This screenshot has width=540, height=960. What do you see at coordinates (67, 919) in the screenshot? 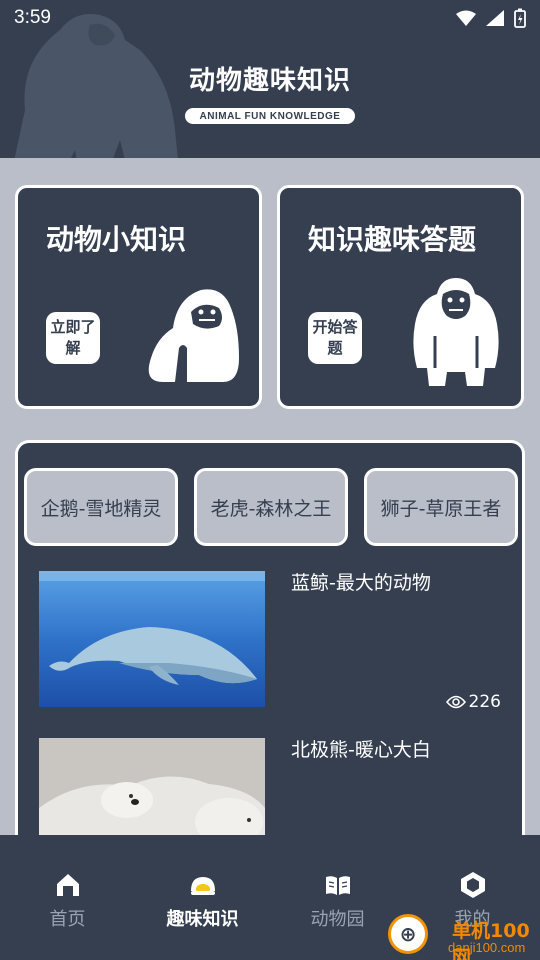
I see `nav-label: 首页` at bounding box center [67, 919].